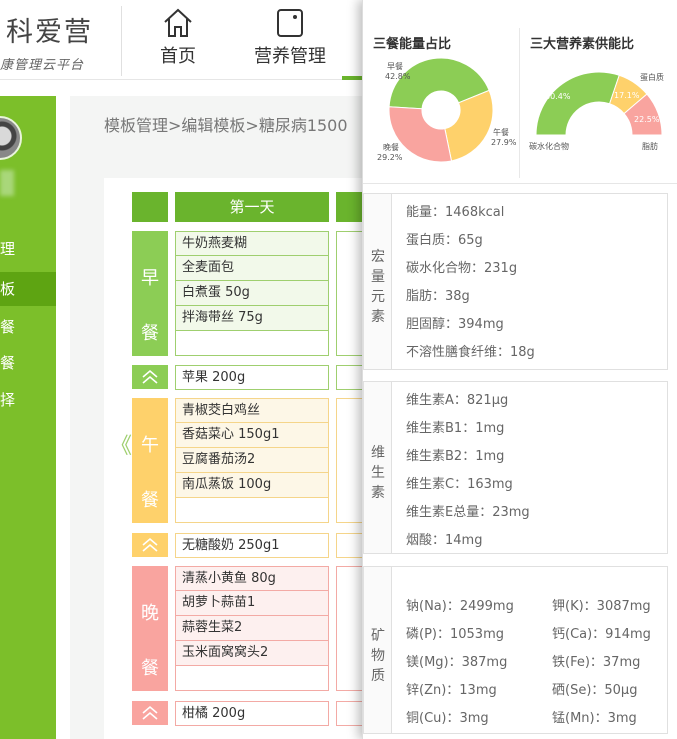  What do you see at coordinates (226, 125) in the screenshot?
I see `breadcrumb: 模板管理>编辑模板>糖尿病1500` at bounding box center [226, 125].